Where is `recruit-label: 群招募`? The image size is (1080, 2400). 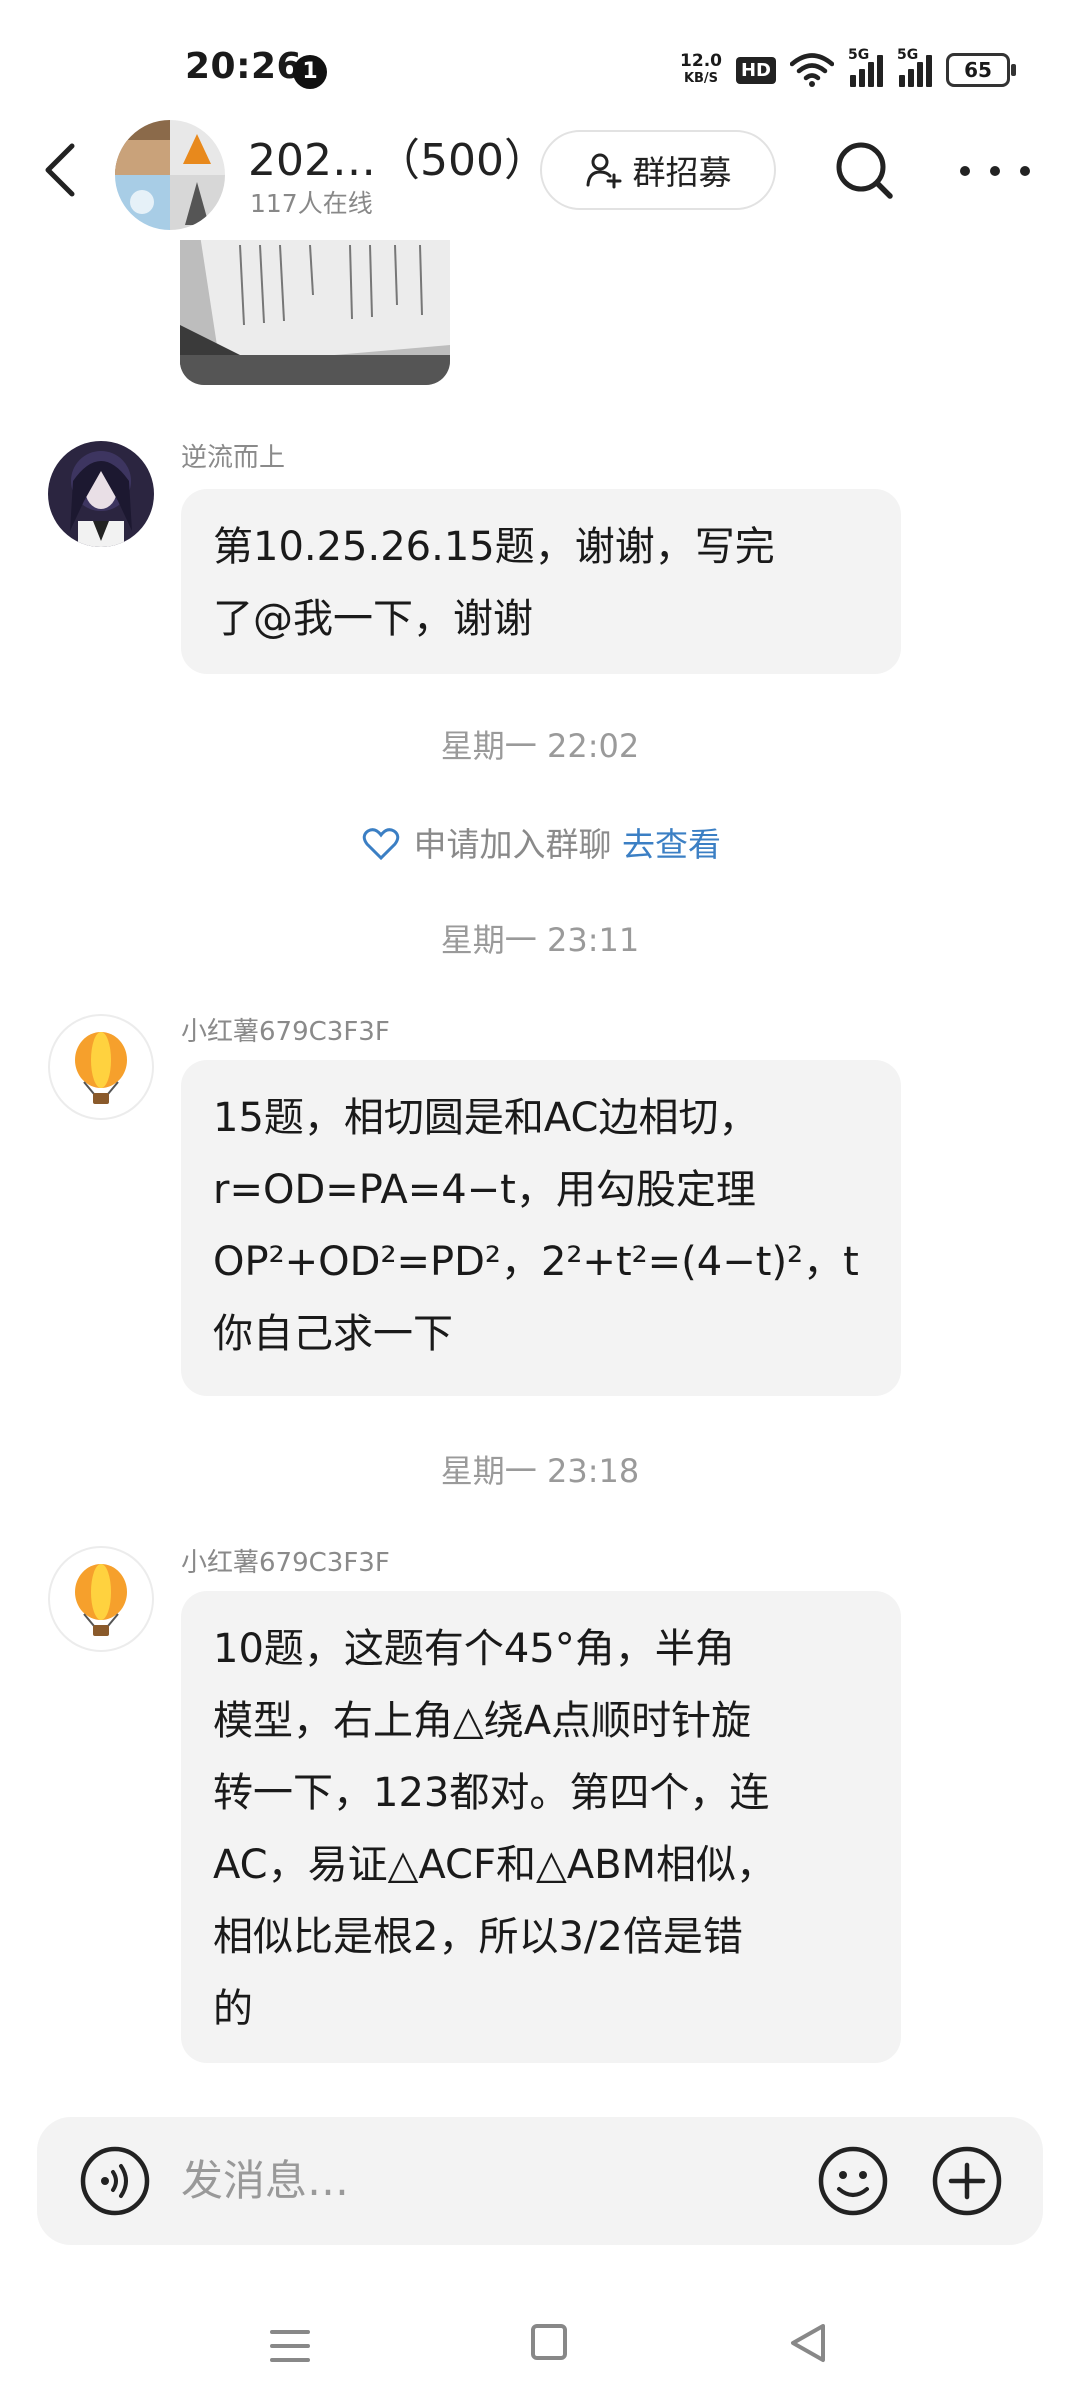
recruit-label: 群招募 is located at coordinates (682, 172).